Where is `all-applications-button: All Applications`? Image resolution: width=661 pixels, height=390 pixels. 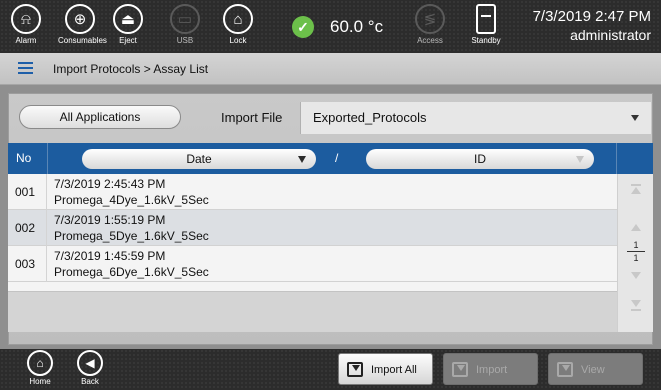 all-applications-button: All Applications is located at coordinates (100, 117).